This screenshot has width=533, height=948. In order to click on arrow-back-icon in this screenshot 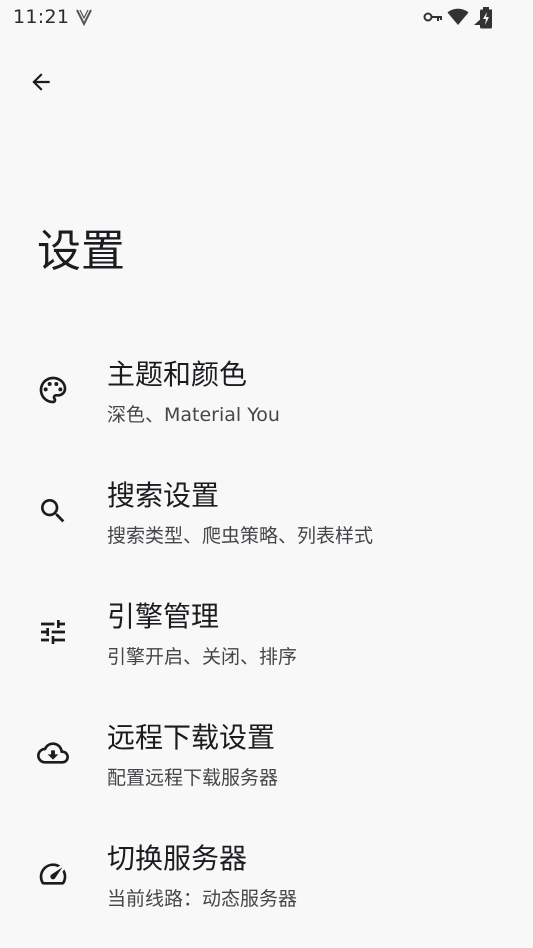, I will do `click(41, 84)`.